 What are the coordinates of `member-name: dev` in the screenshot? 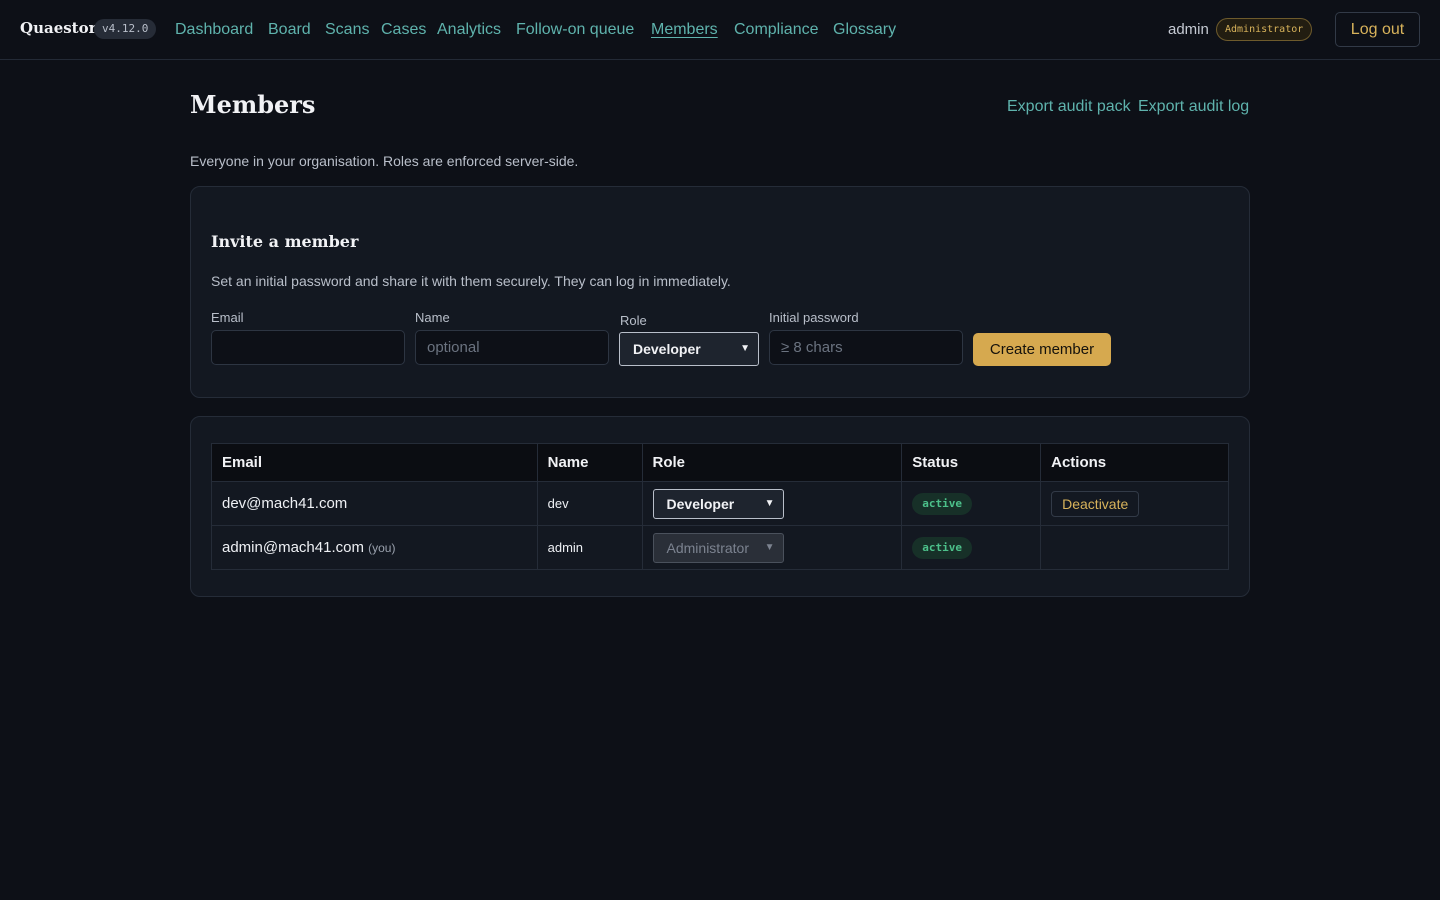 It's located at (589, 503).